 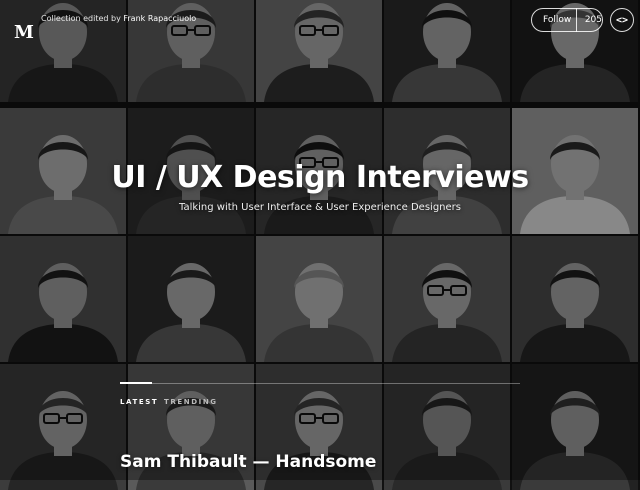 What do you see at coordinates (248, 462) in the screenshot?
I see `latest-post-title: Sam Thibault — Handsome` at bounding box center [248, 462].